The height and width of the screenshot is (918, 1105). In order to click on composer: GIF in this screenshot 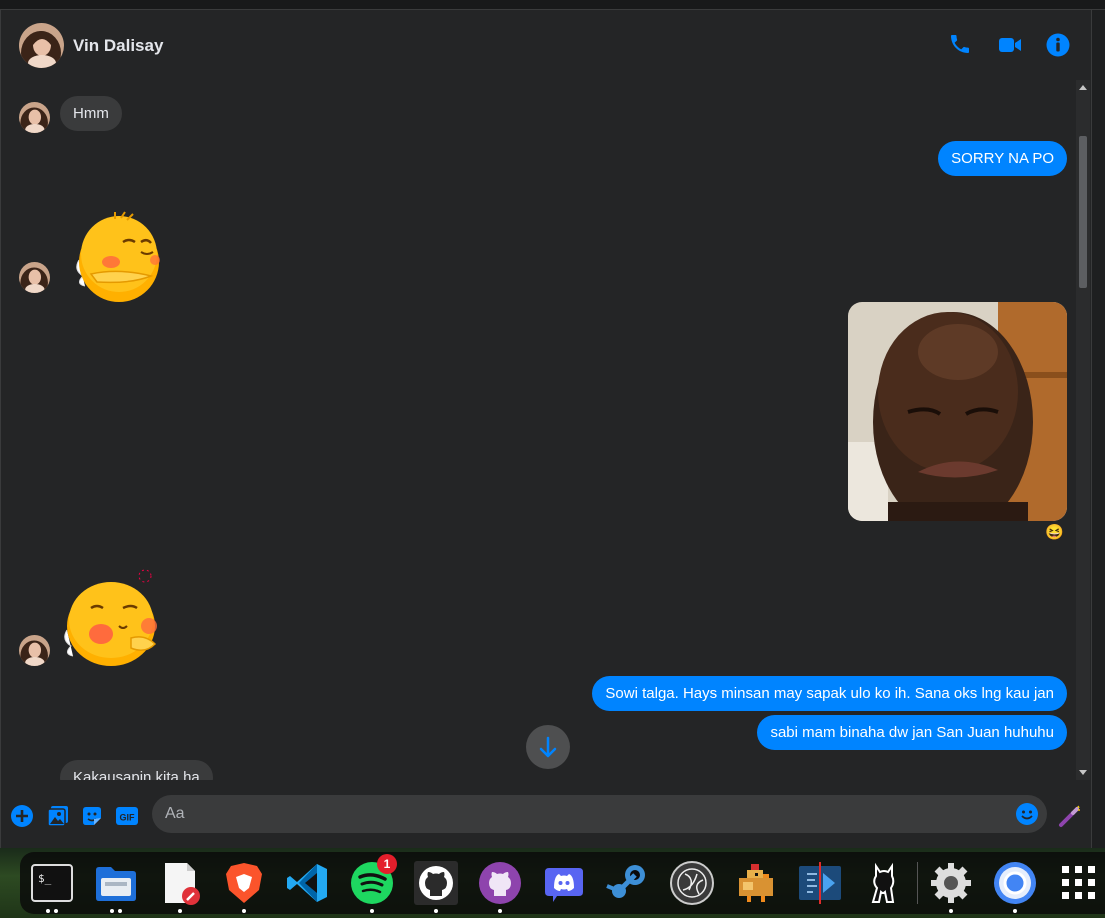, I will do `click(546, 814)`.